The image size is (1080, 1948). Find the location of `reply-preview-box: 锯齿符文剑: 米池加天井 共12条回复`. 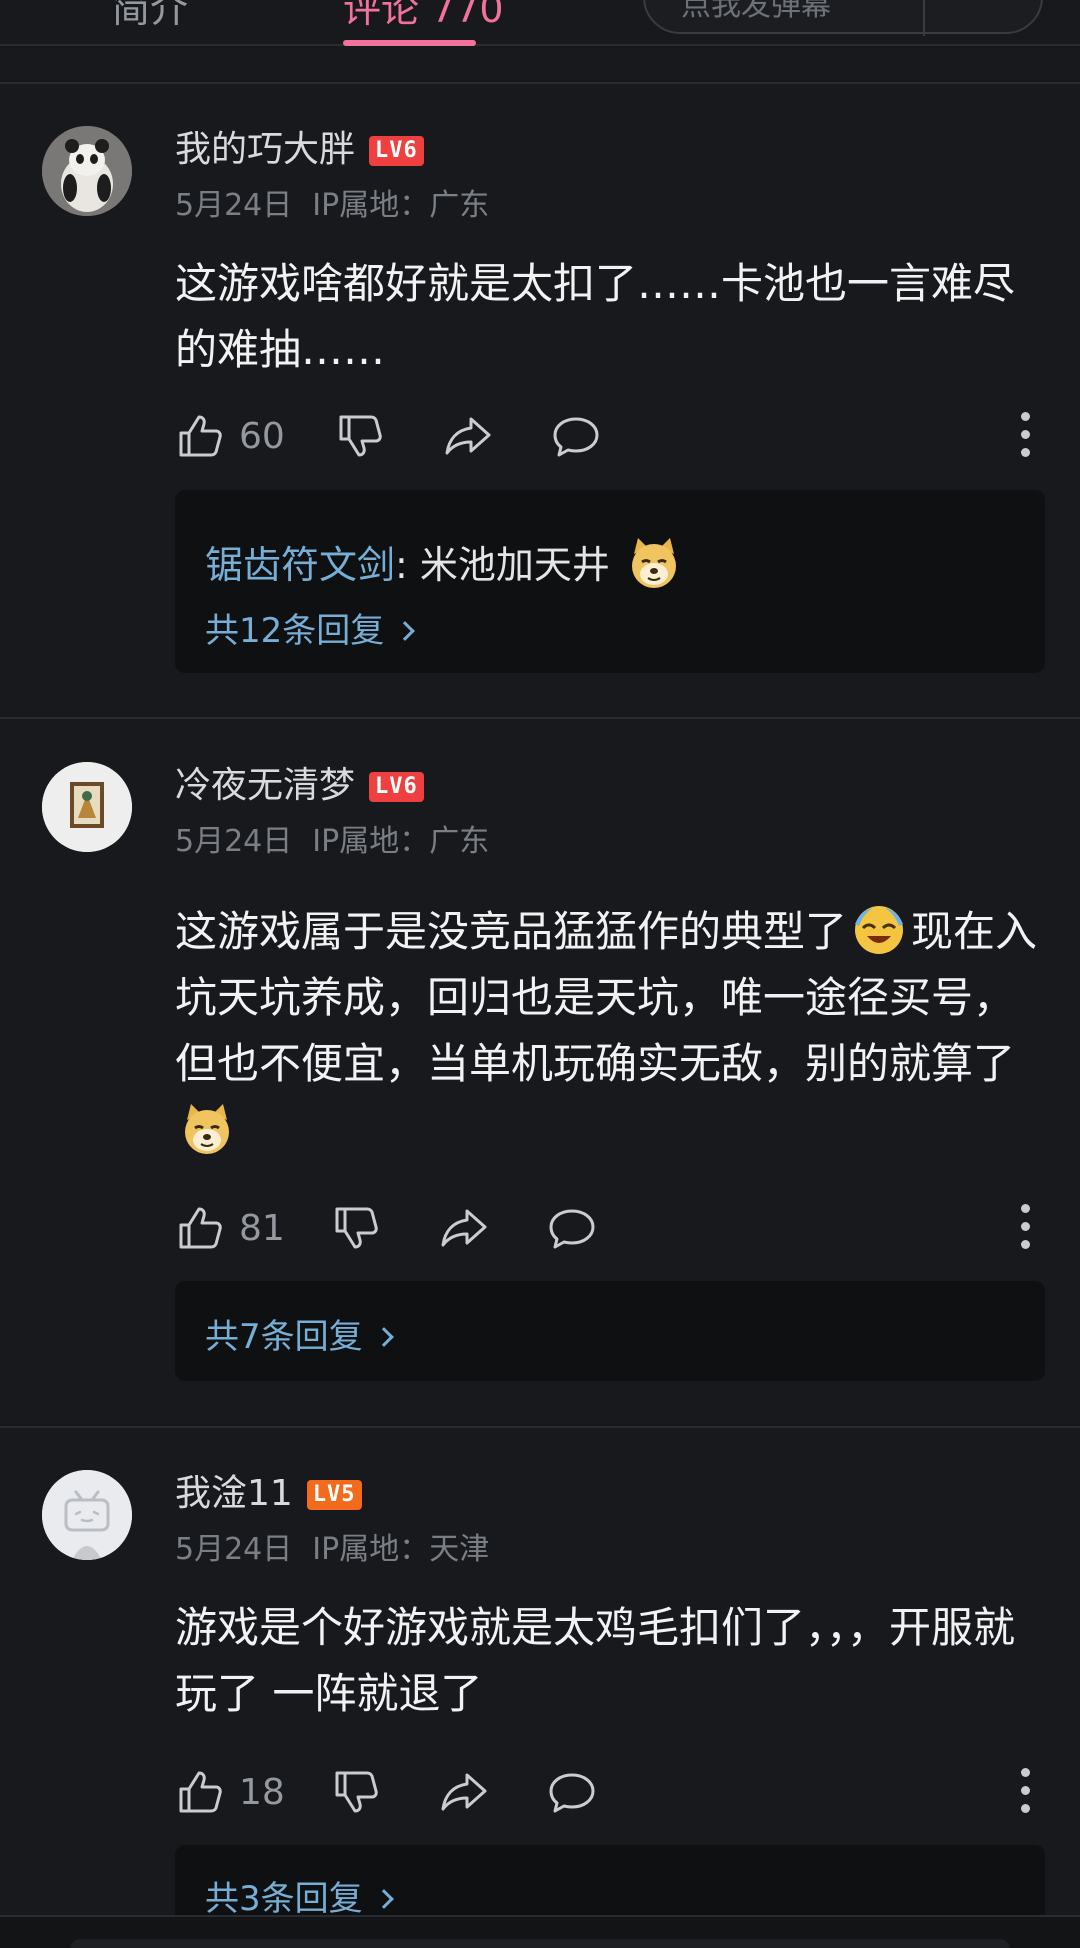

reply-preview-box: 锯齿符文剑: 米池加天井 共12条回复 is located at coordinates (610, 581).